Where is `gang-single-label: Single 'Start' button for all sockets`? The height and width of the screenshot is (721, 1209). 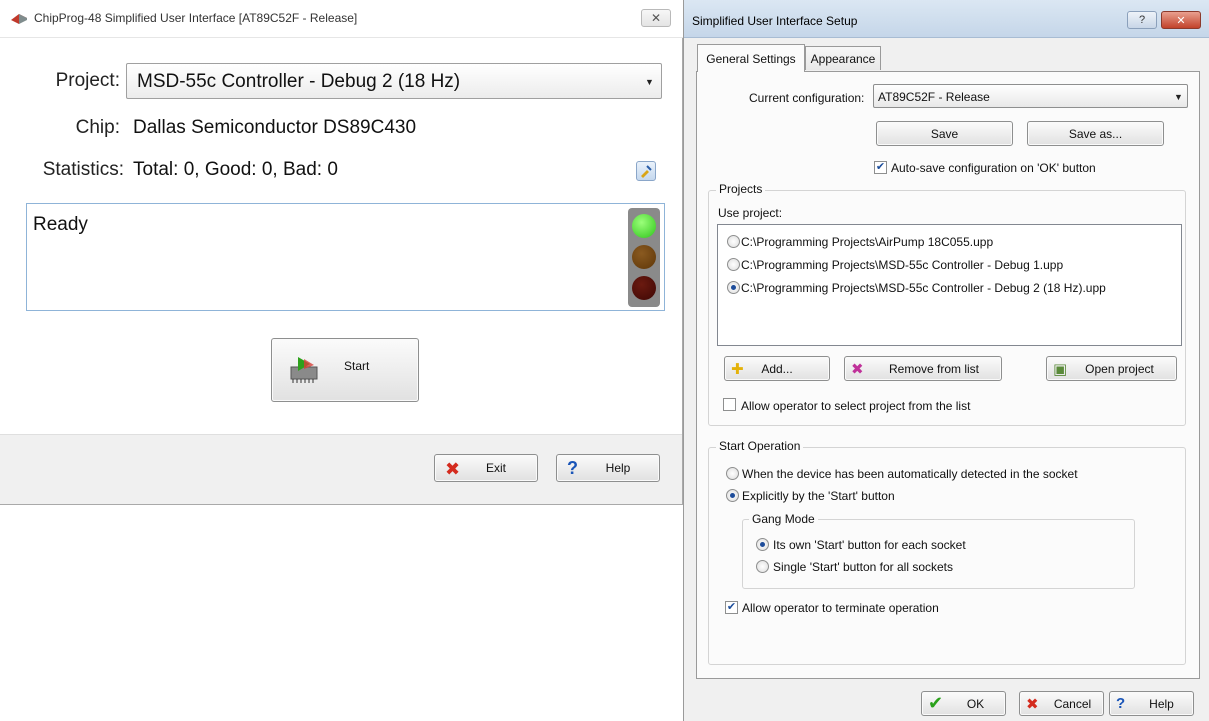 gang-single-label: Single 'Start' button for all sockets is located at coordinates (863, 567).